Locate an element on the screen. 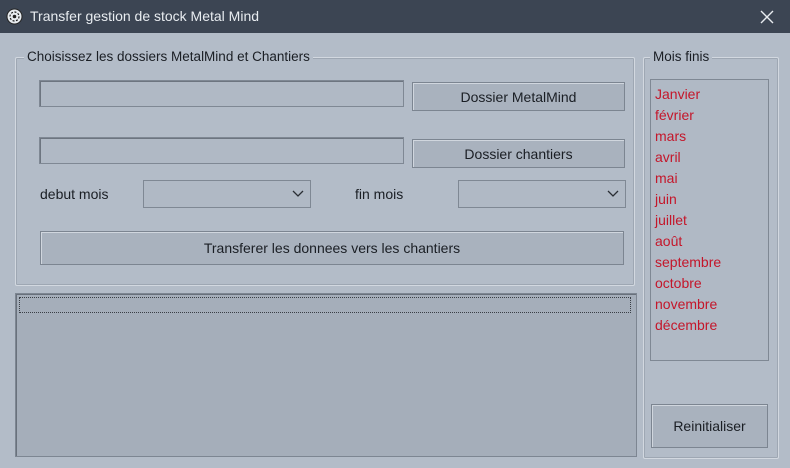 The width and height of the screenshot is (790, 468). month-item: avril is located at coordinates (711, 157).